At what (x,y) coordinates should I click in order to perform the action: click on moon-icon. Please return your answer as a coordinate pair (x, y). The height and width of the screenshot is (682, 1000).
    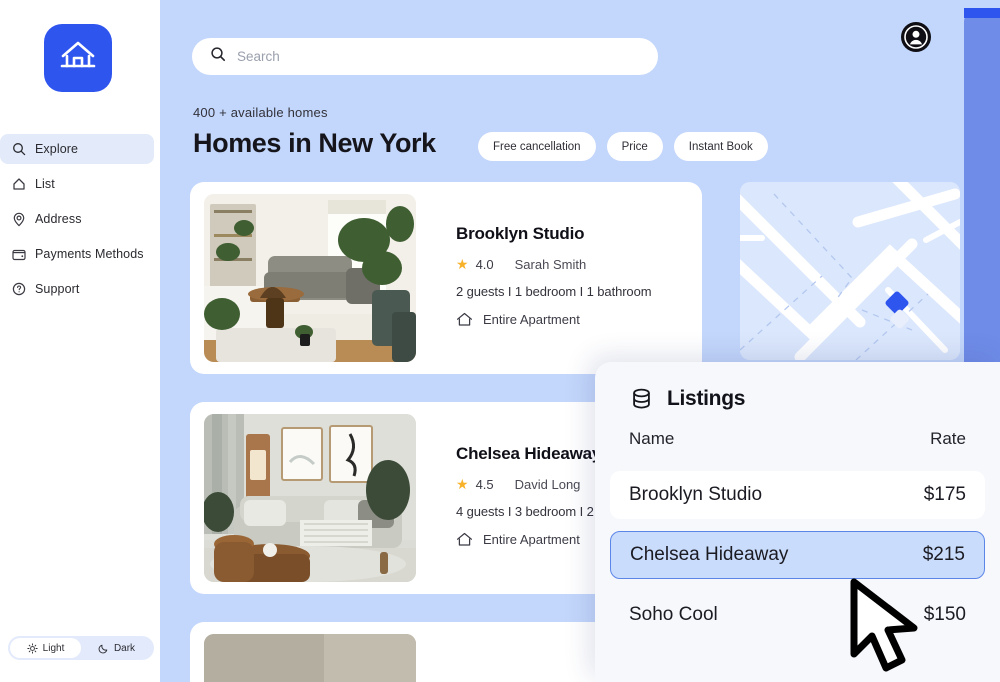
    Looking at the image, I should click on (103, 648).